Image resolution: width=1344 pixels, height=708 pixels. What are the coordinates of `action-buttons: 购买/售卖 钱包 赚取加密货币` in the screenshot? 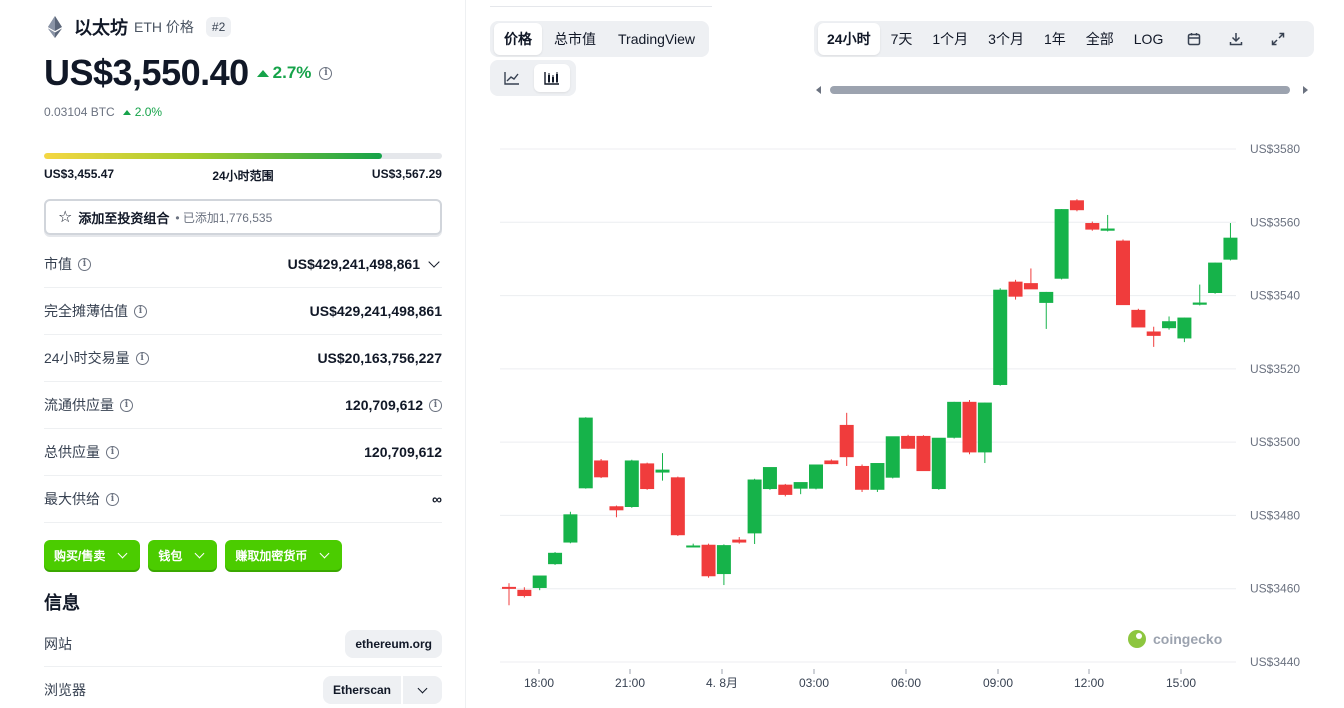 It's located at (193, 555).